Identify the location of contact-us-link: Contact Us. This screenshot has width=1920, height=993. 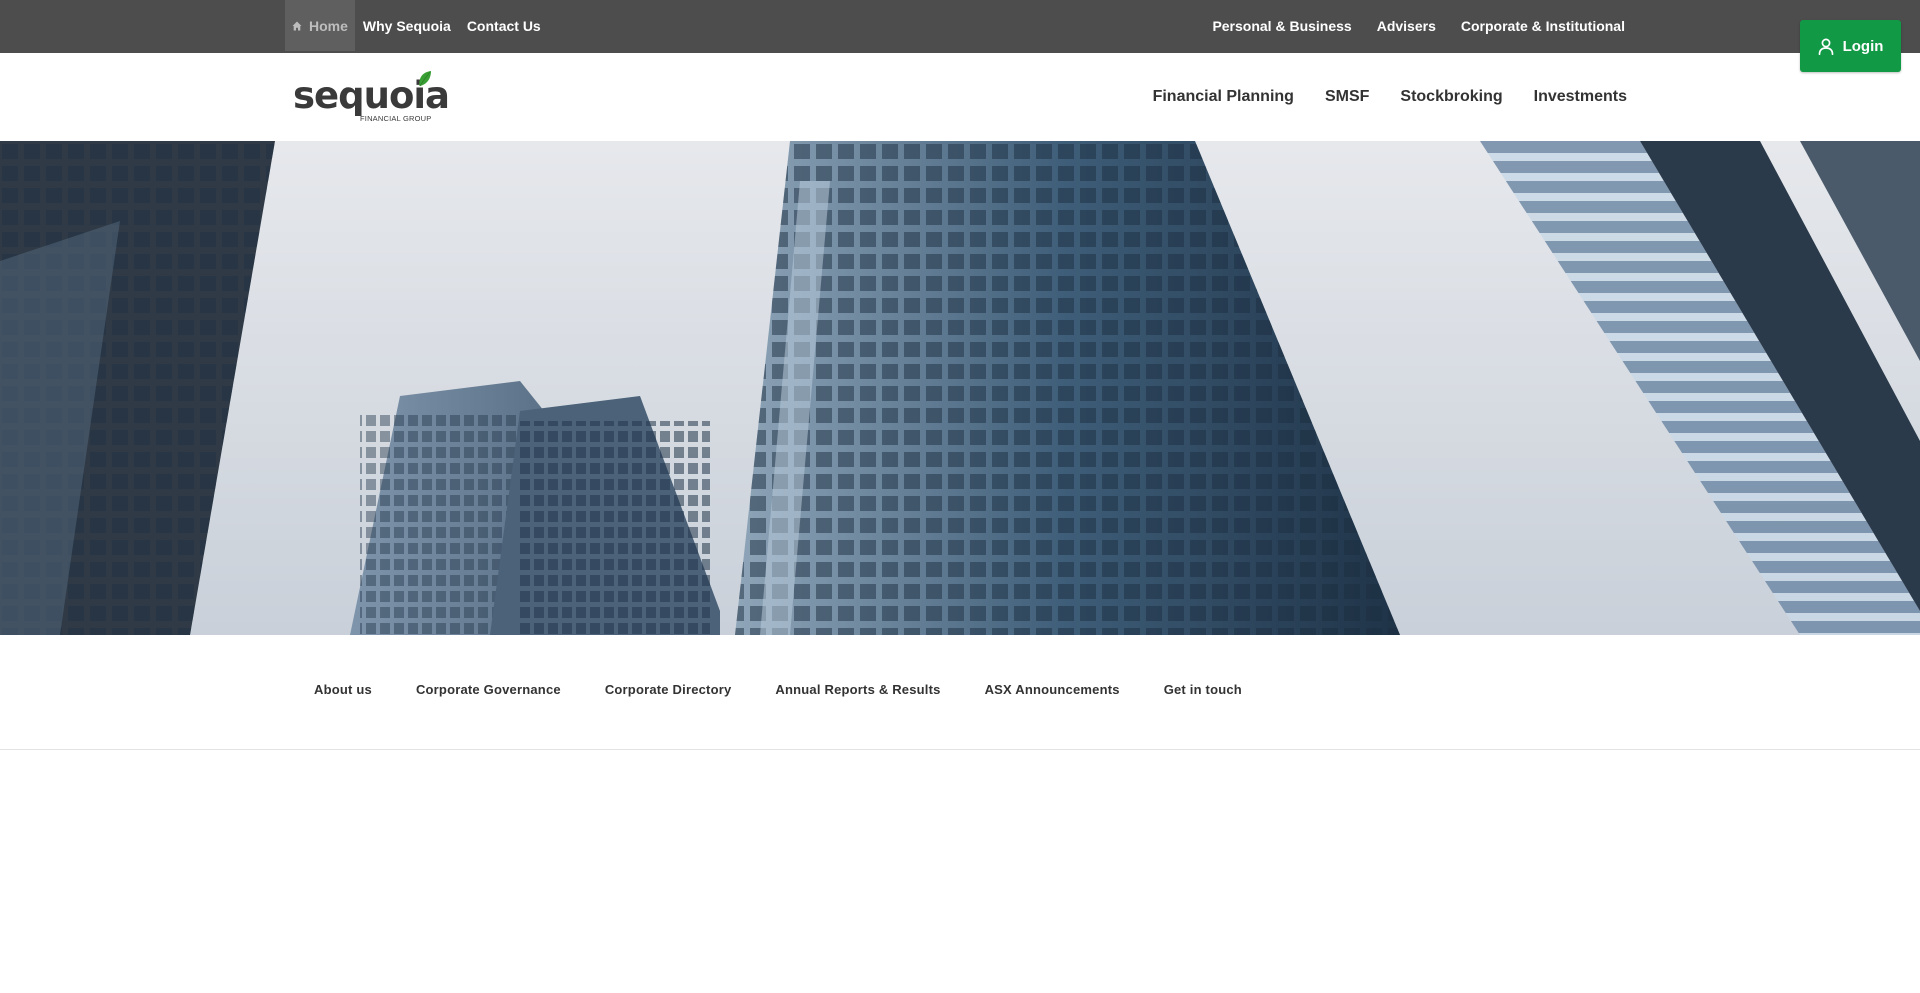
(504, 25).